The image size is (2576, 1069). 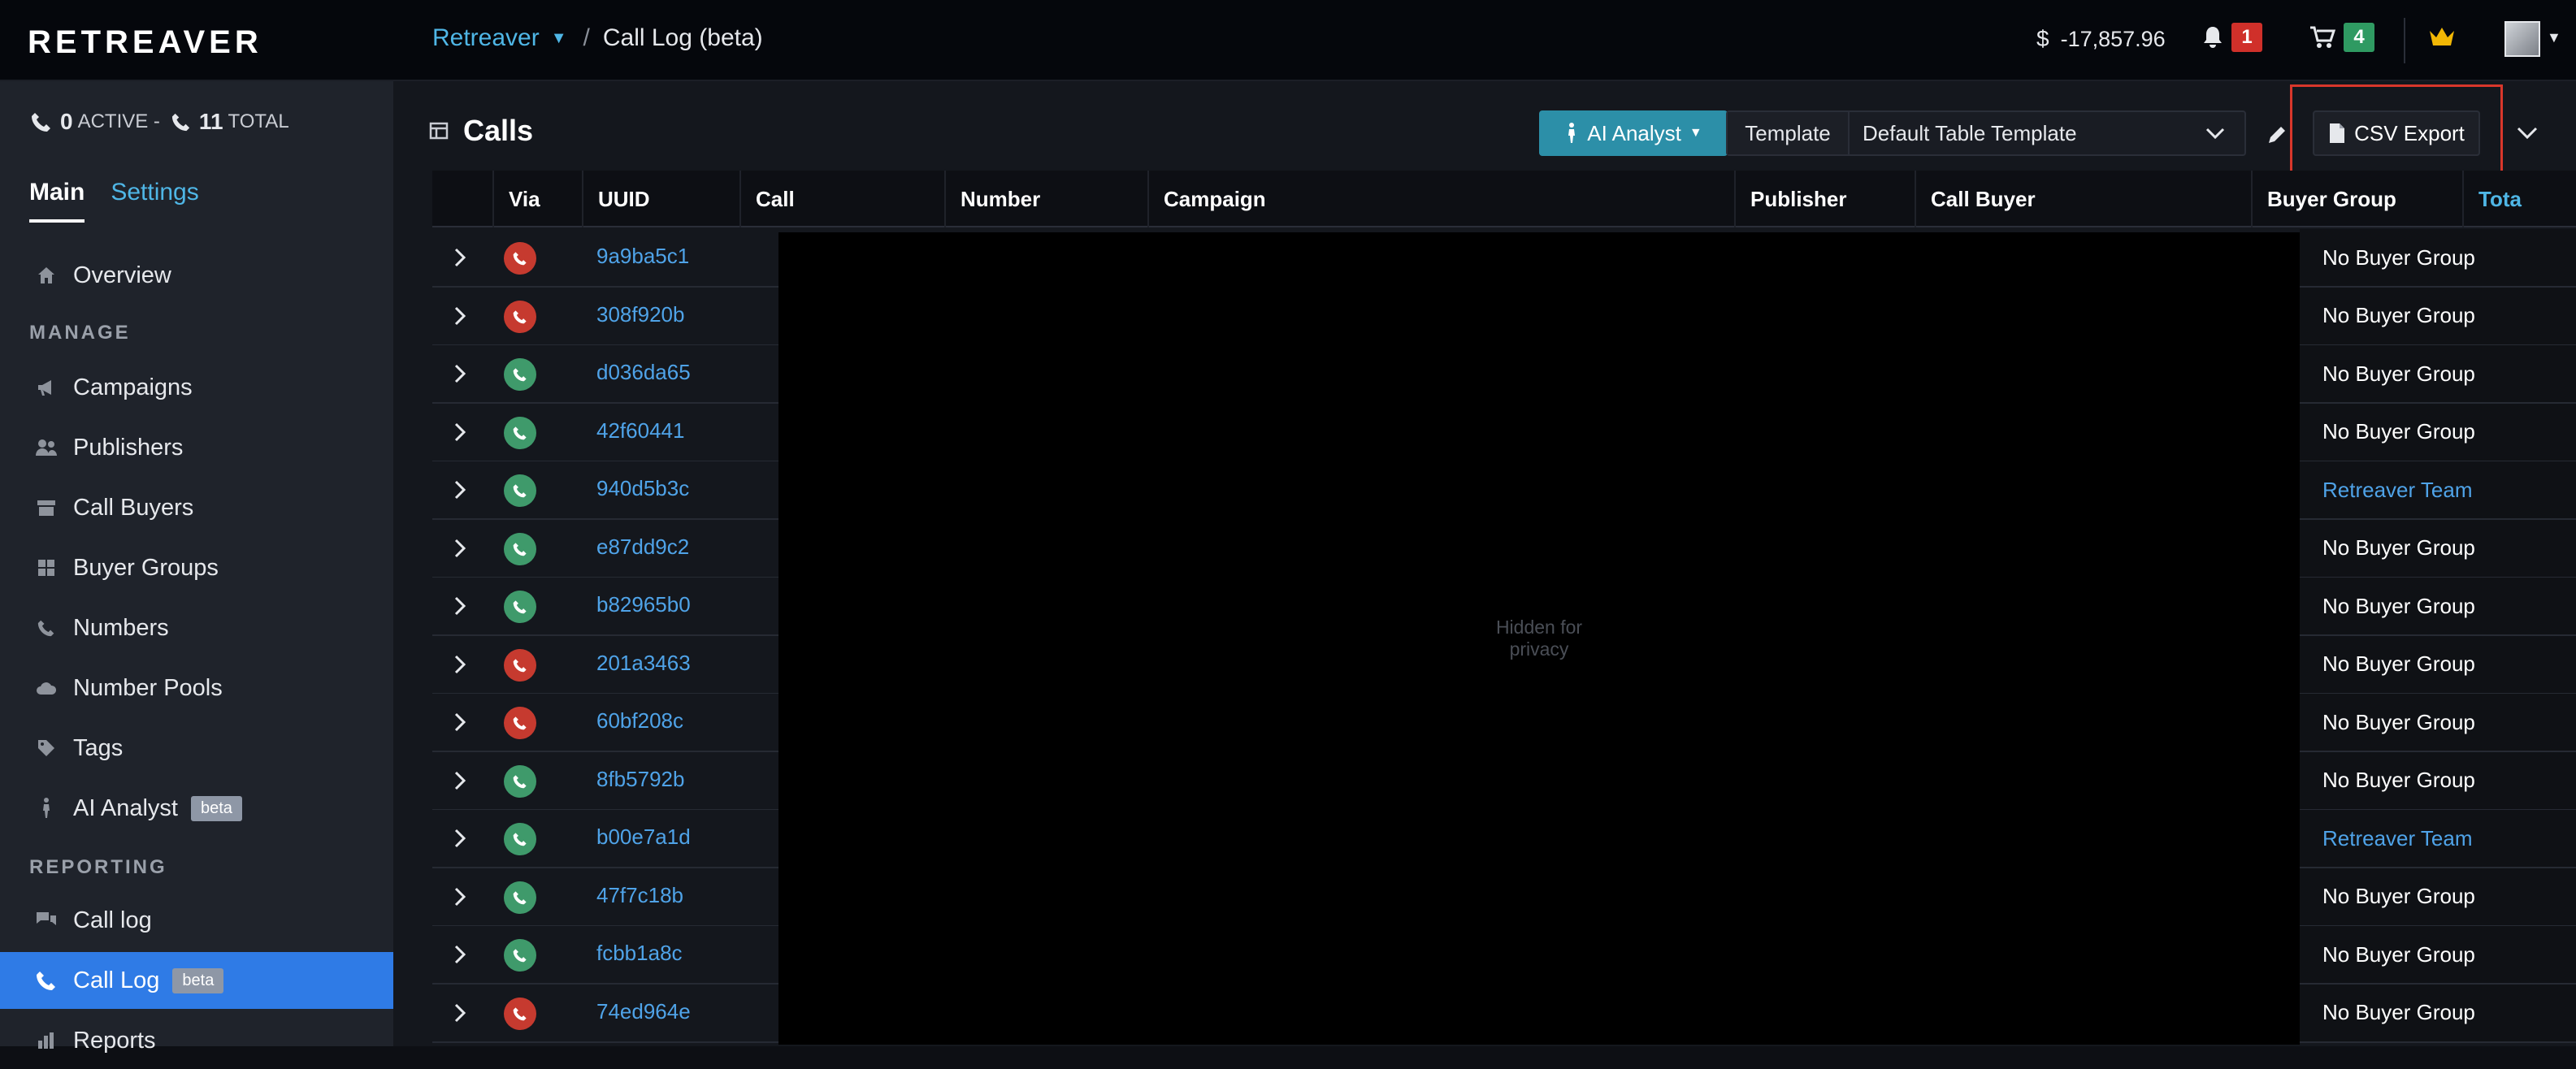 What do you see at coordinates (98, 748) in the screenshot?
I see `sidebar-item-label: Tags` at bounding box center [98, 748].